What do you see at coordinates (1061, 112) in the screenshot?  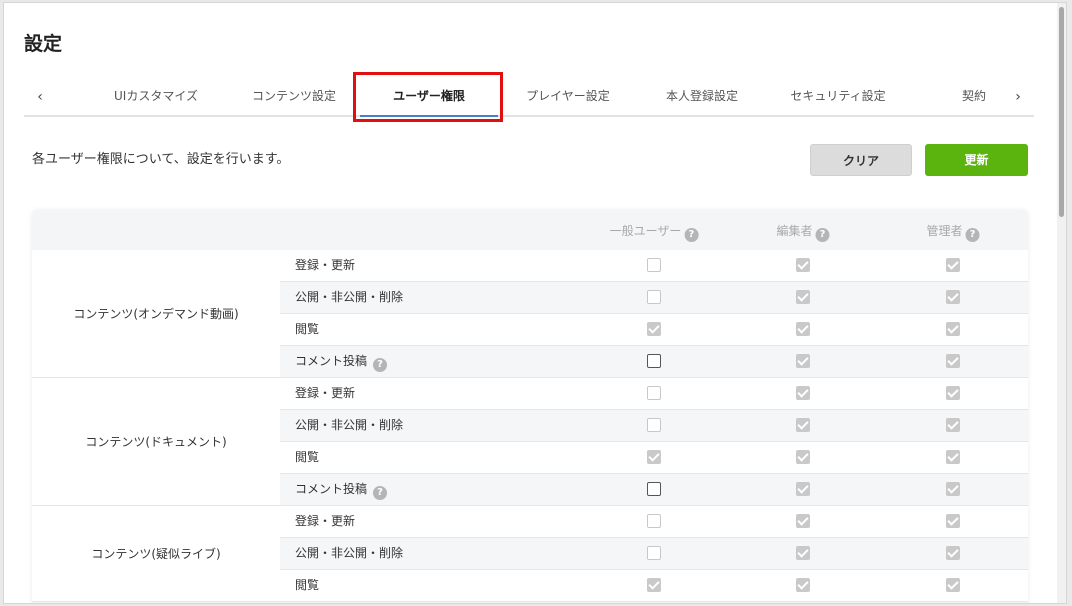 I see `scrollbar-thumb` at bounding box center [1061, 112].